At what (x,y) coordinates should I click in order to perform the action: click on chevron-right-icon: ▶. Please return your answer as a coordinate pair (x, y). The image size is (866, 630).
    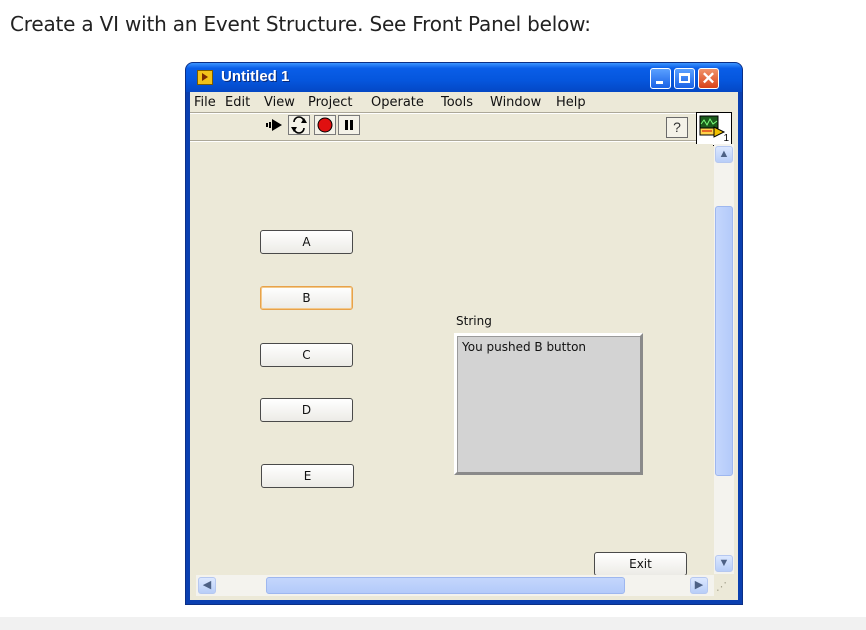
    Looking at the image, I should click on (699, 585).